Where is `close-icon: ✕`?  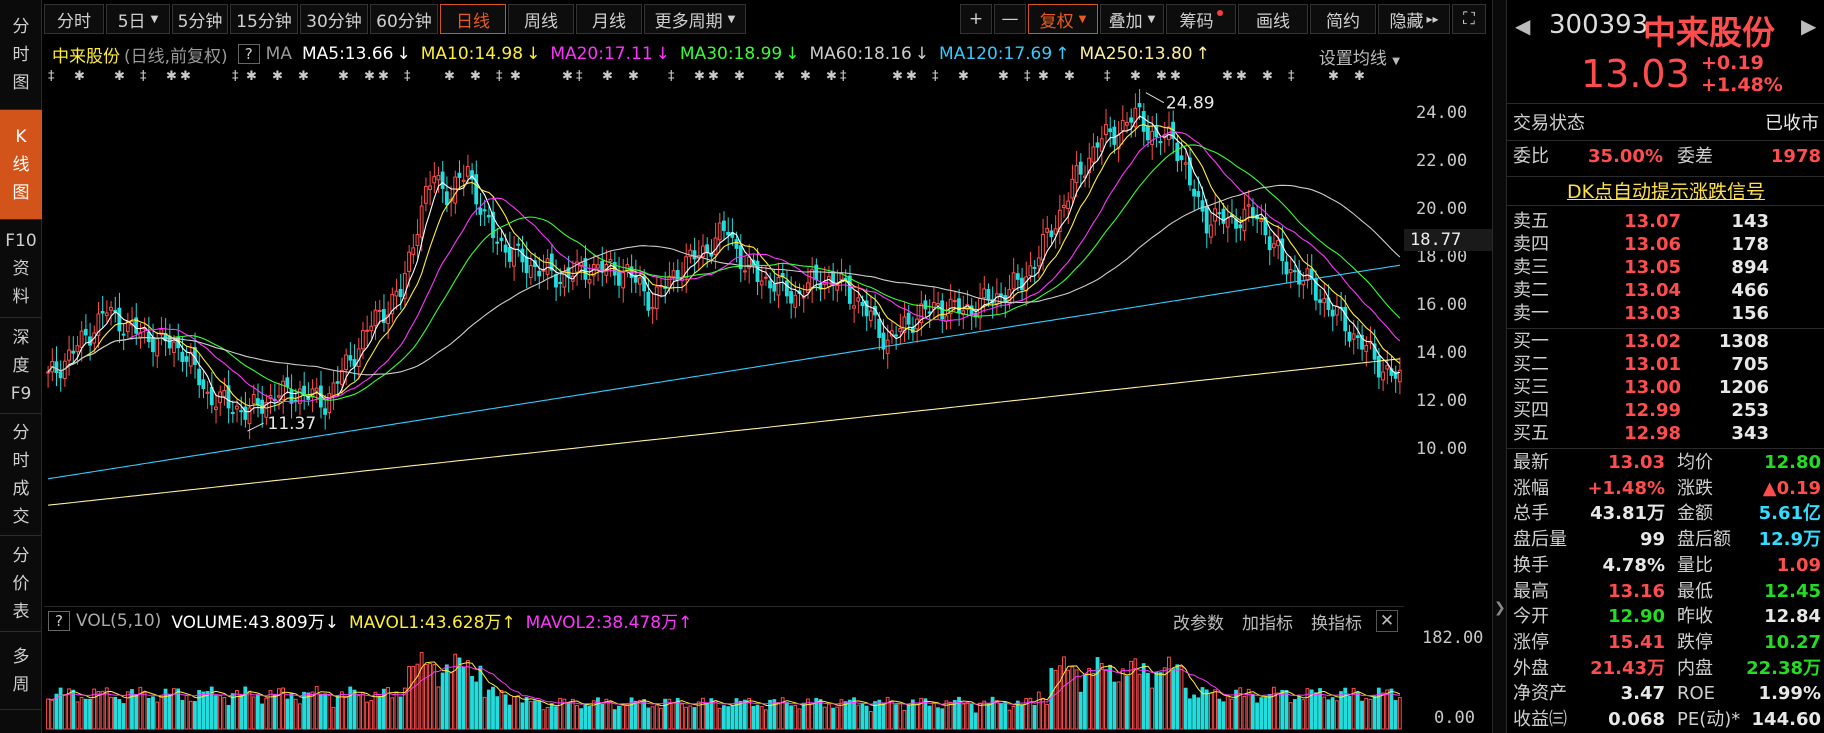
close-icon: ✕ is located at coordinates (1387, 621).